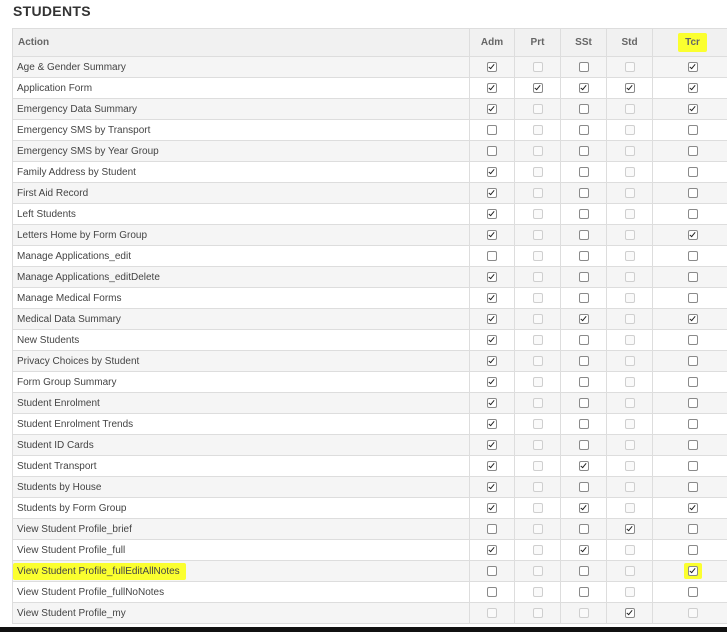 The height and width of the screenshot is (632, 727). I want to click on action-cell: Manage Applications_edit, so click(241, 256).